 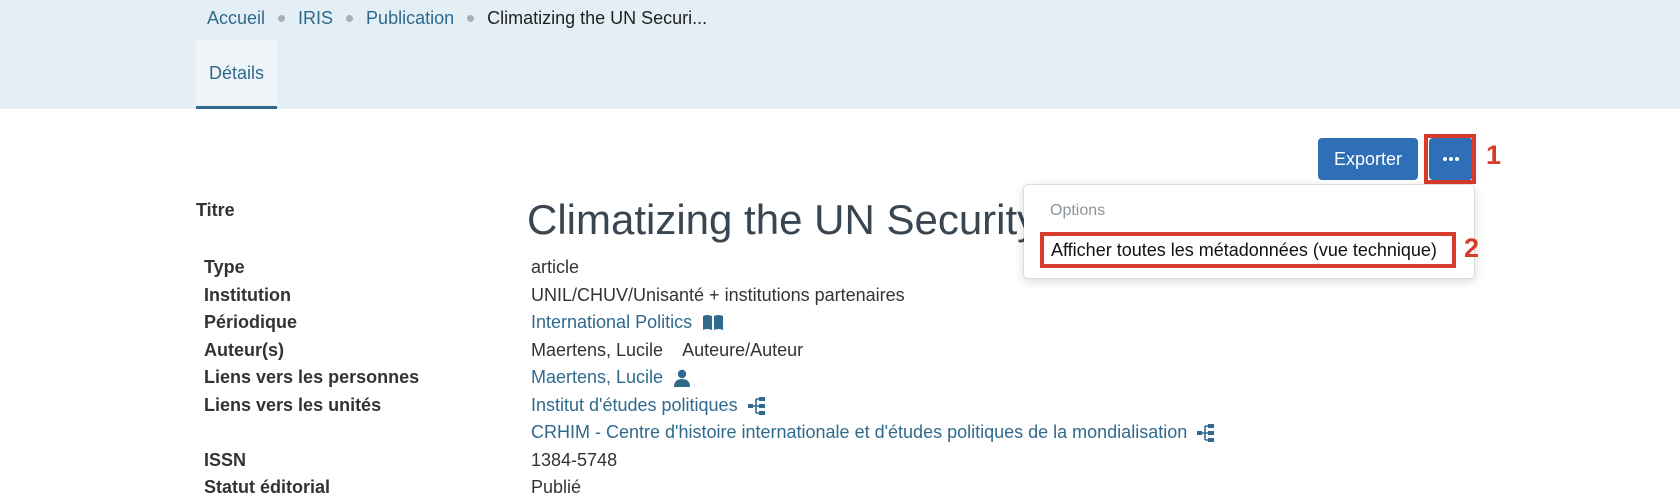 What do you see at coordinates (555, 267) in the screenshot?
I see `type-value: article` at bounding box center [555, 267].